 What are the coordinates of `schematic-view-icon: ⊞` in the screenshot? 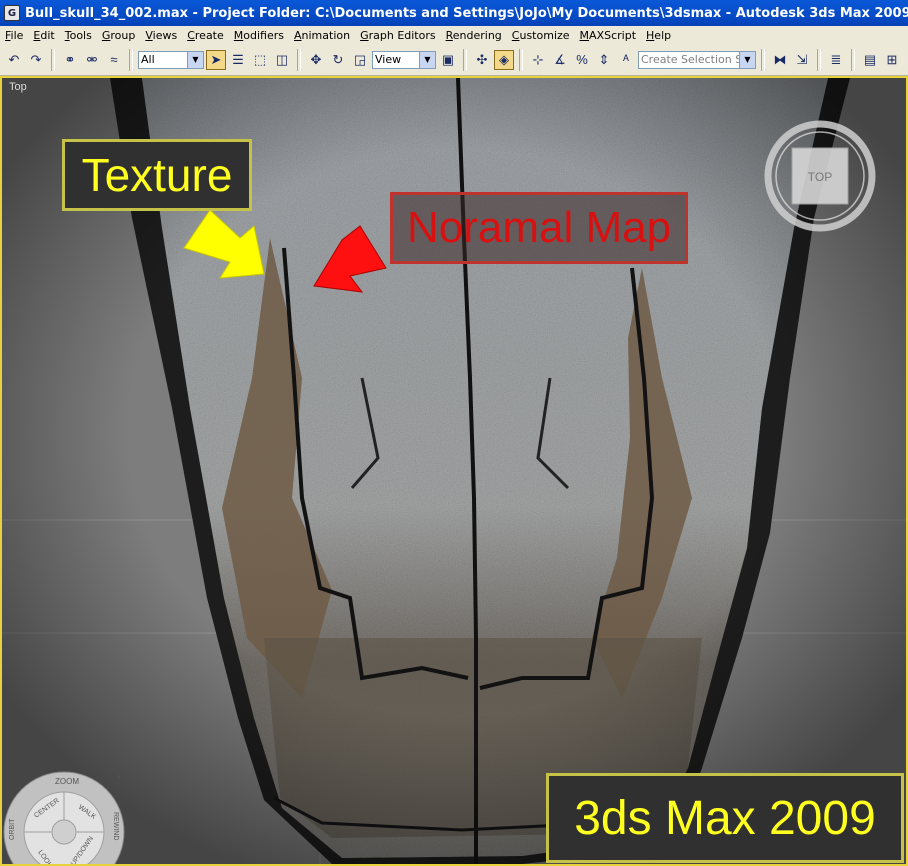 It's located at (892, 60).